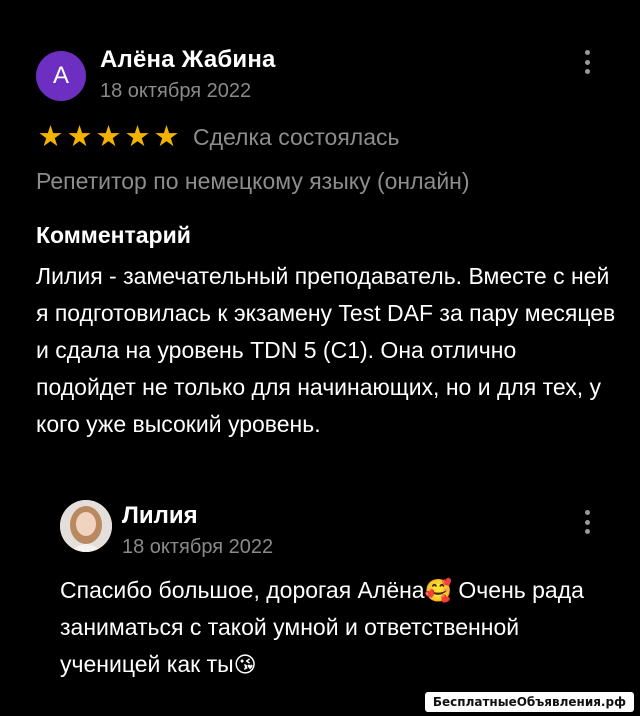 Image resolution: width=640 pixels, height=716 pixels. Describe the element at coordinates (438, 590) in the screenshot. I see `smiling-hearts-emoji-icon: 🥰` at that location.